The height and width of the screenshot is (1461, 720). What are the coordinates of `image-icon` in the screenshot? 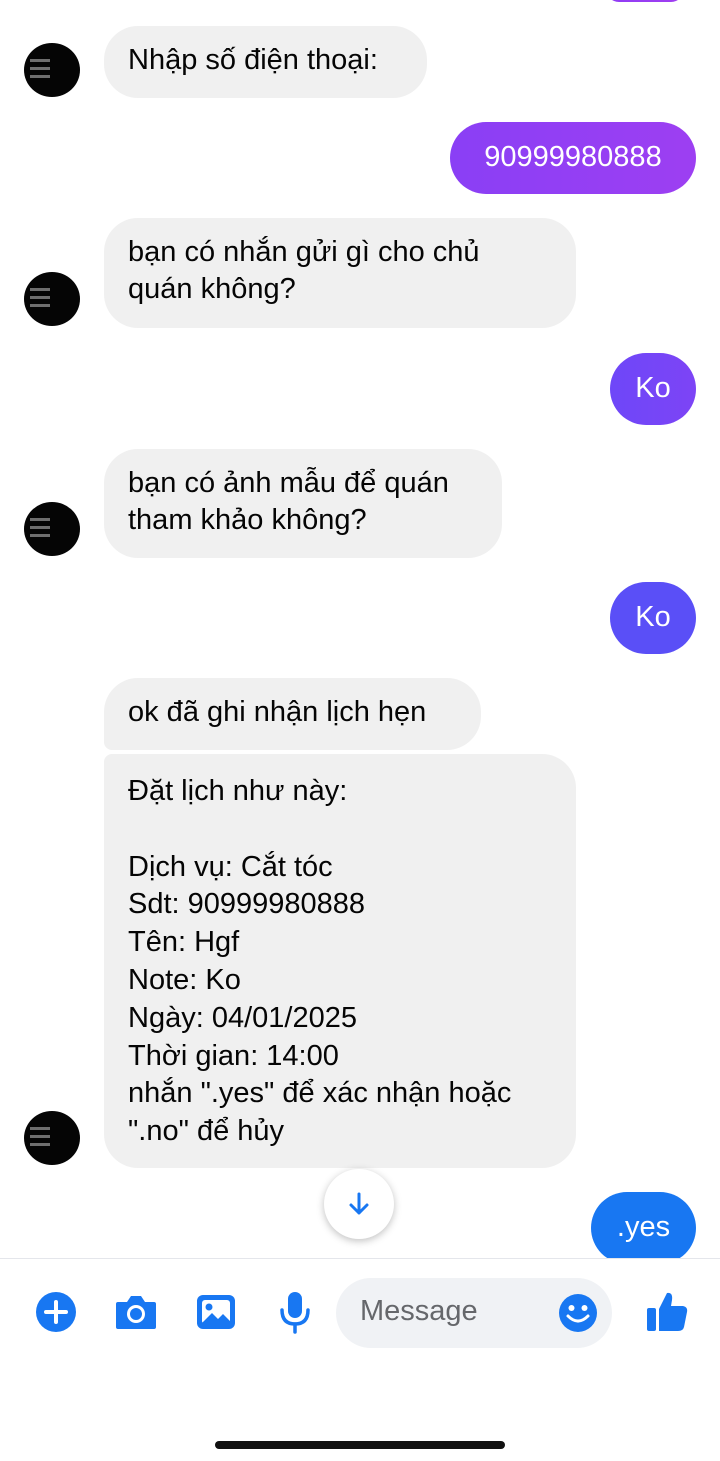 It's located at (216, 1312).